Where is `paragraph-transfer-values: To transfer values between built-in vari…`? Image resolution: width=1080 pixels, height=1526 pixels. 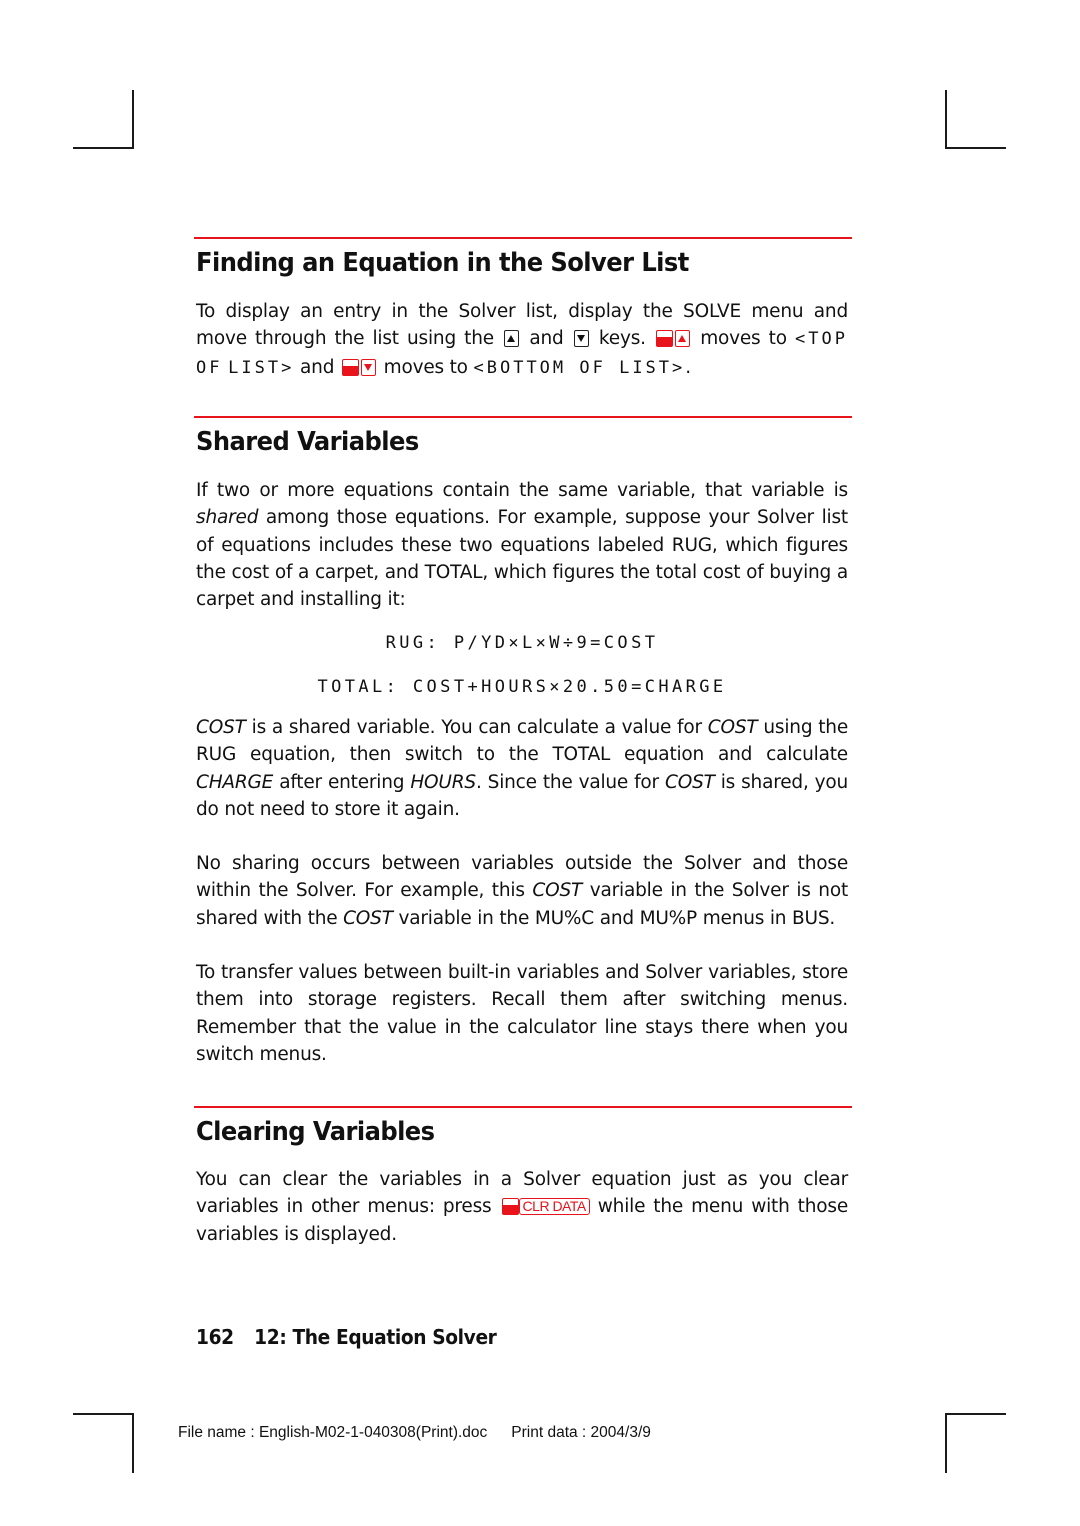
paragraph-transfer-values: To transfer values between built-in vari… is located at coordinates (522, 1013).